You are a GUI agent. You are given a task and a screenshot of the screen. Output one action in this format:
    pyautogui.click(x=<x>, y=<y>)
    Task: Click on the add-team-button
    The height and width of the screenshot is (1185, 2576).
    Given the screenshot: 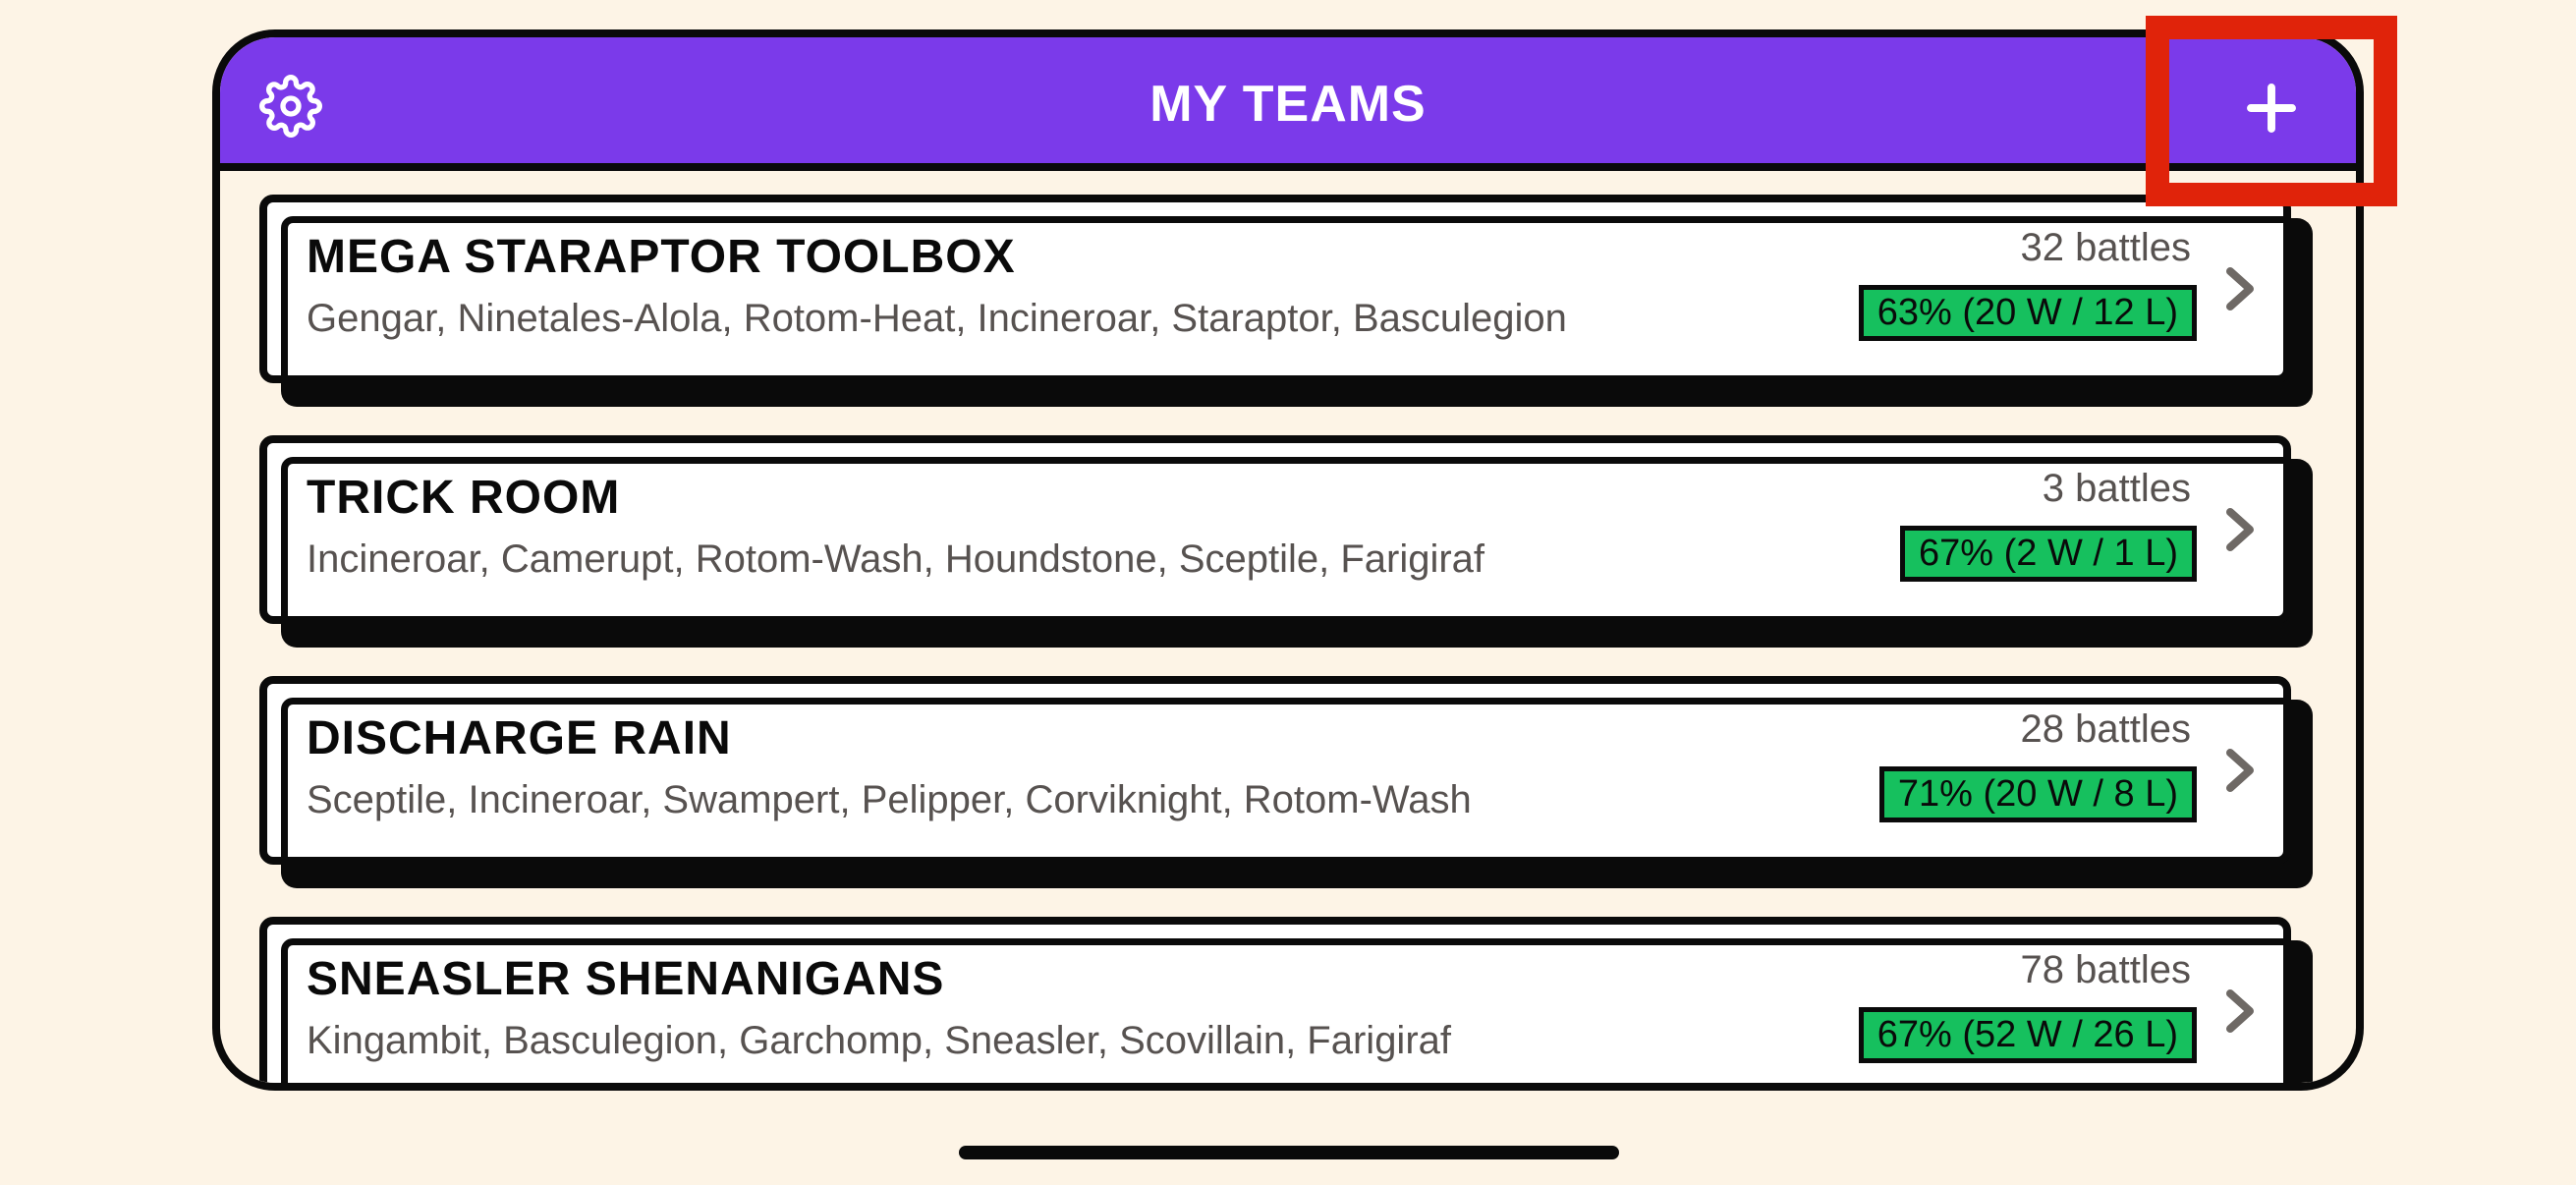 What is the action you would take?
    pyautogui.click(x=2271, y=108)
    